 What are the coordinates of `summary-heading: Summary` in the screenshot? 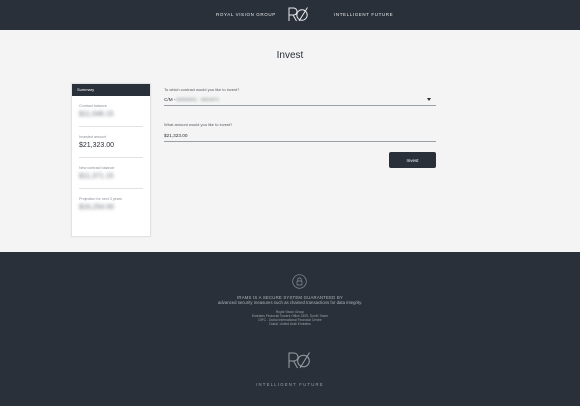 It's located at (111, 90).